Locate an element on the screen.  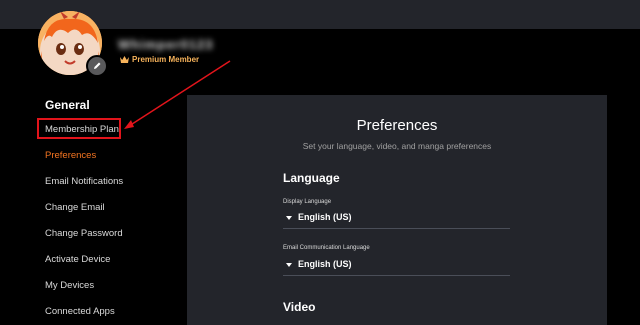
video-heading: Video is located at coordinates (299, 307).